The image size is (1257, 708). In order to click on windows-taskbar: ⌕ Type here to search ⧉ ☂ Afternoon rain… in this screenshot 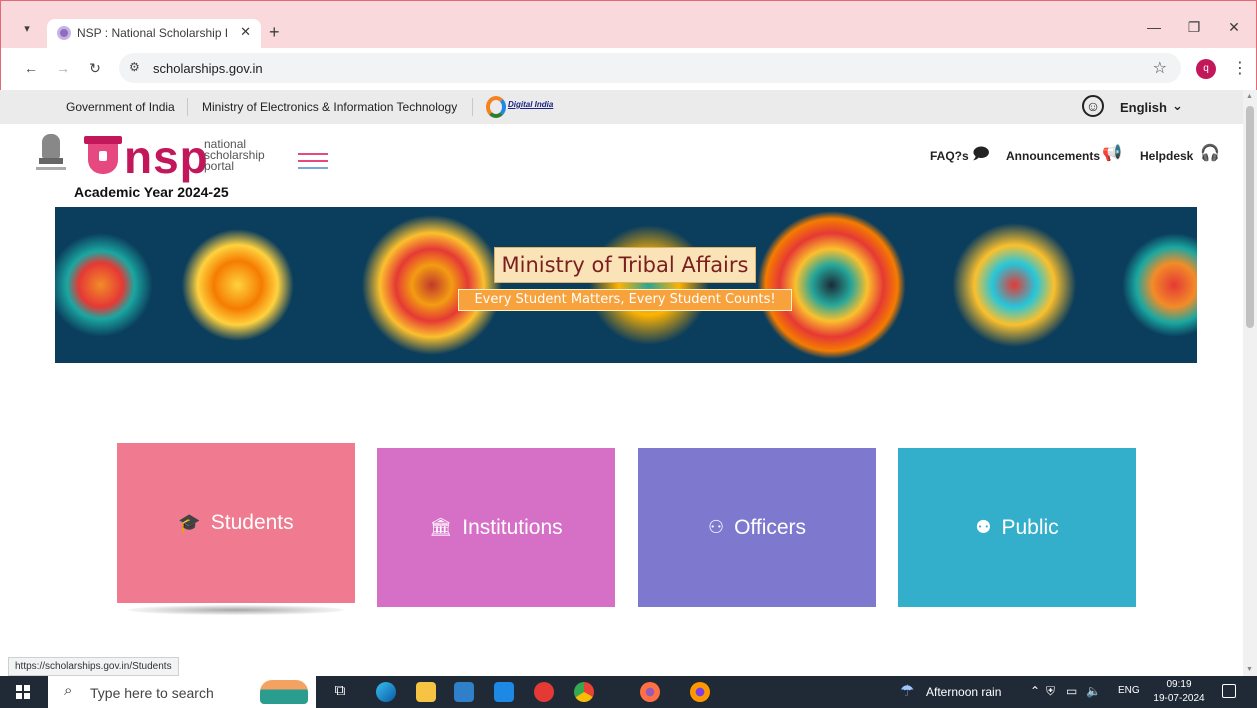, I will do `click(628, 692)`.